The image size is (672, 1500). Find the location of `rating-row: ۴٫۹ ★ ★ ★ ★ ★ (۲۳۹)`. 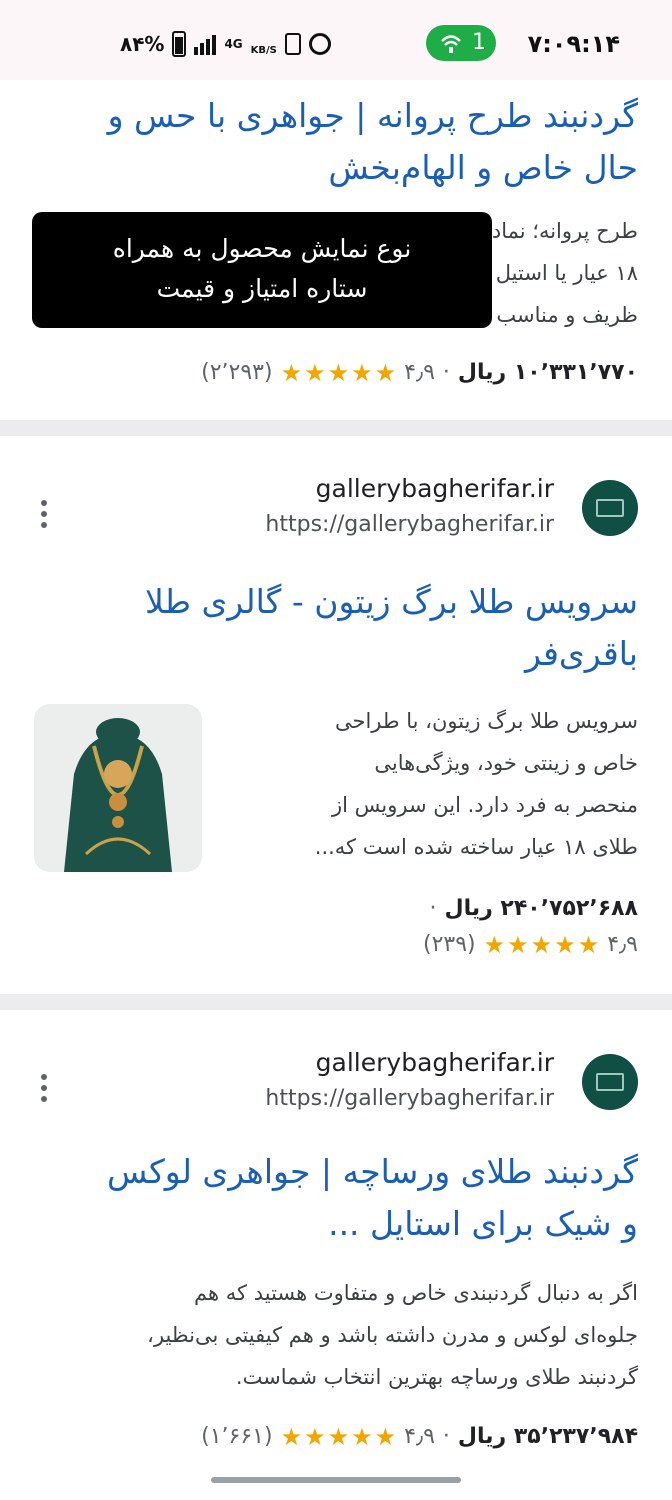

rating-row: ۴٫۹ ★ ★ ★ ★ ★ (۲۳۹) is located at coordinates (530, 944).